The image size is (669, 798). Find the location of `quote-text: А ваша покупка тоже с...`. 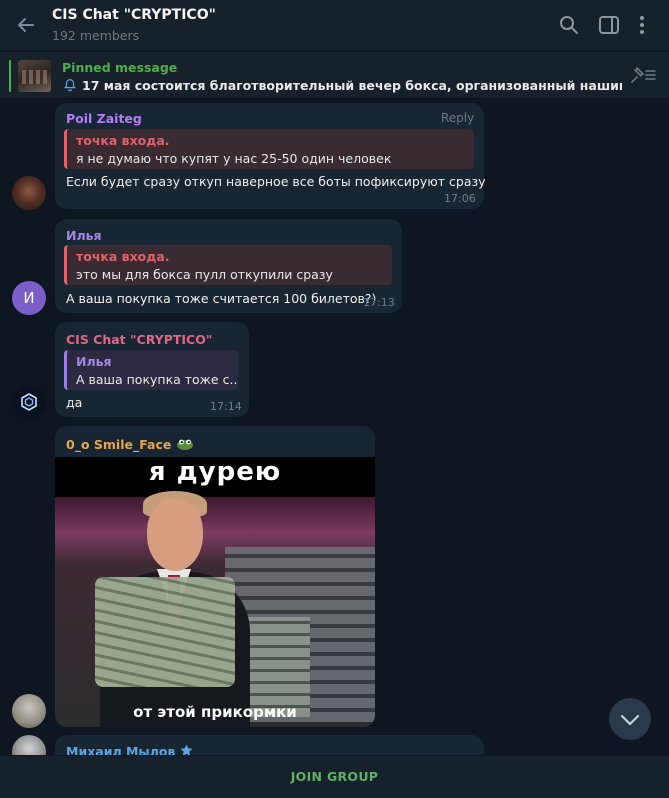

quote-text: А ваша покупка тоже с... is located at coordinates (157, 379).